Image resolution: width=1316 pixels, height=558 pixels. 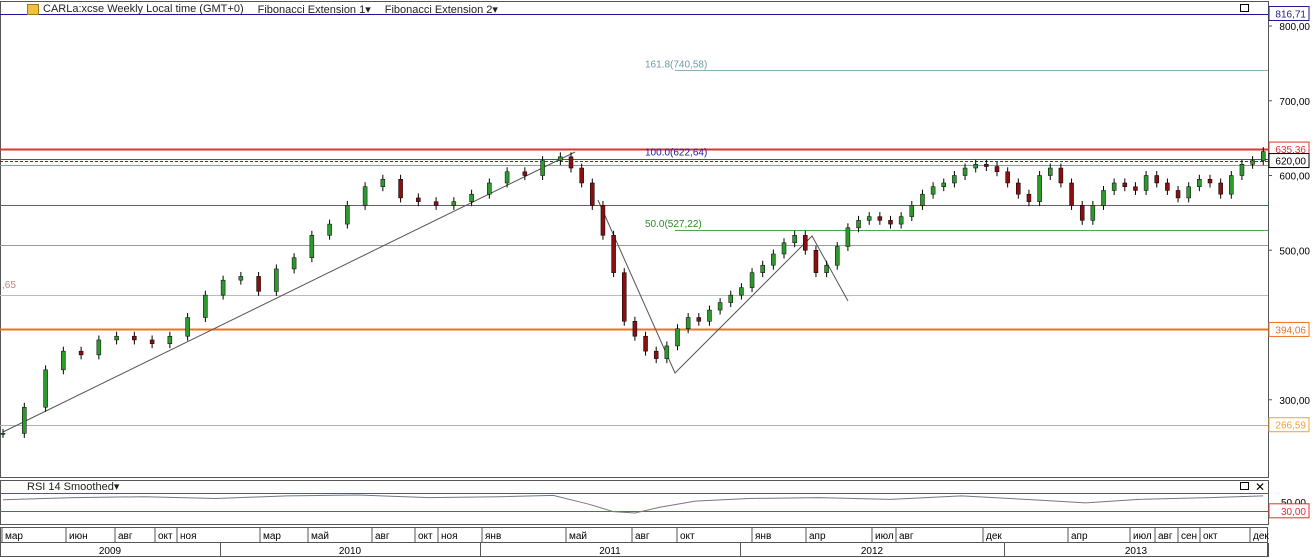 I want to click on rsi-label-0: 30,00, so click(x=1293, y=512).